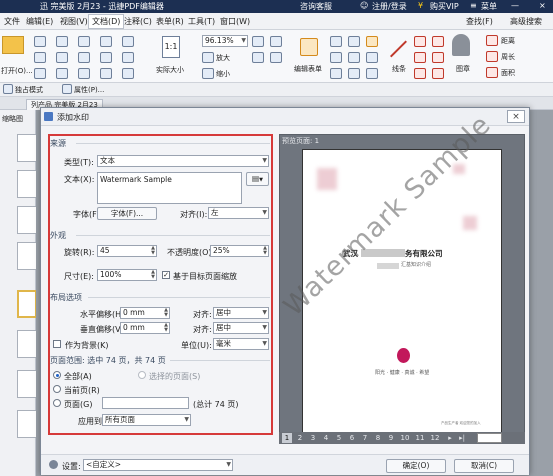  Describe the element at coordinates (326, 438) in the screenshot. I see `page-number-4: 4` at that location.